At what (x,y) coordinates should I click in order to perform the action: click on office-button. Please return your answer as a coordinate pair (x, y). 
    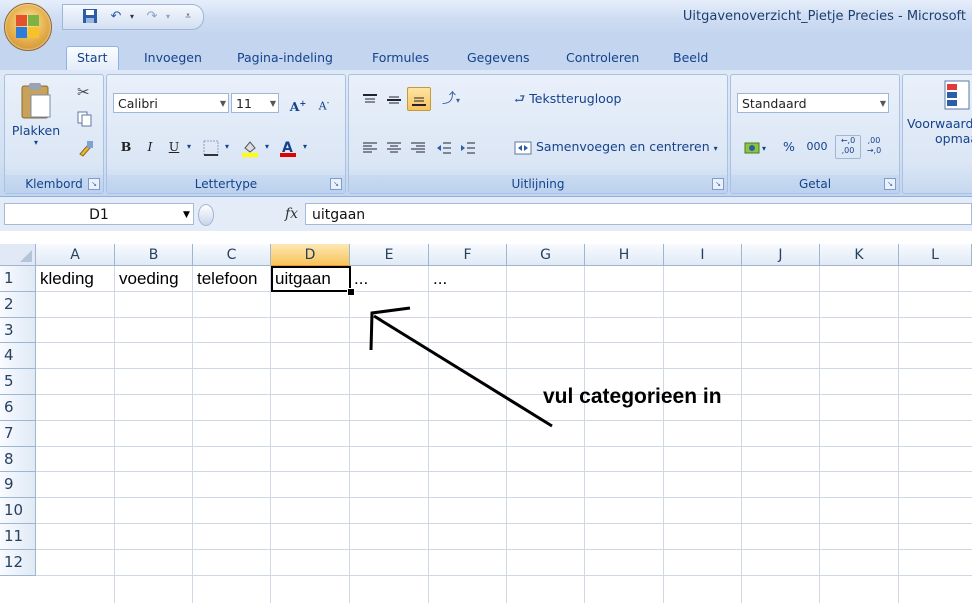
    Looking at the image, I should click on (28, 27).